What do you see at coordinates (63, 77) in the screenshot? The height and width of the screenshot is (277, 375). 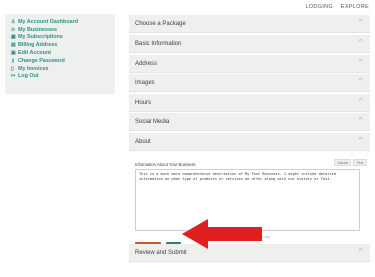 I see `sidebar-item-log-out: ↦ Log Out` at bounding box center [63, 77].